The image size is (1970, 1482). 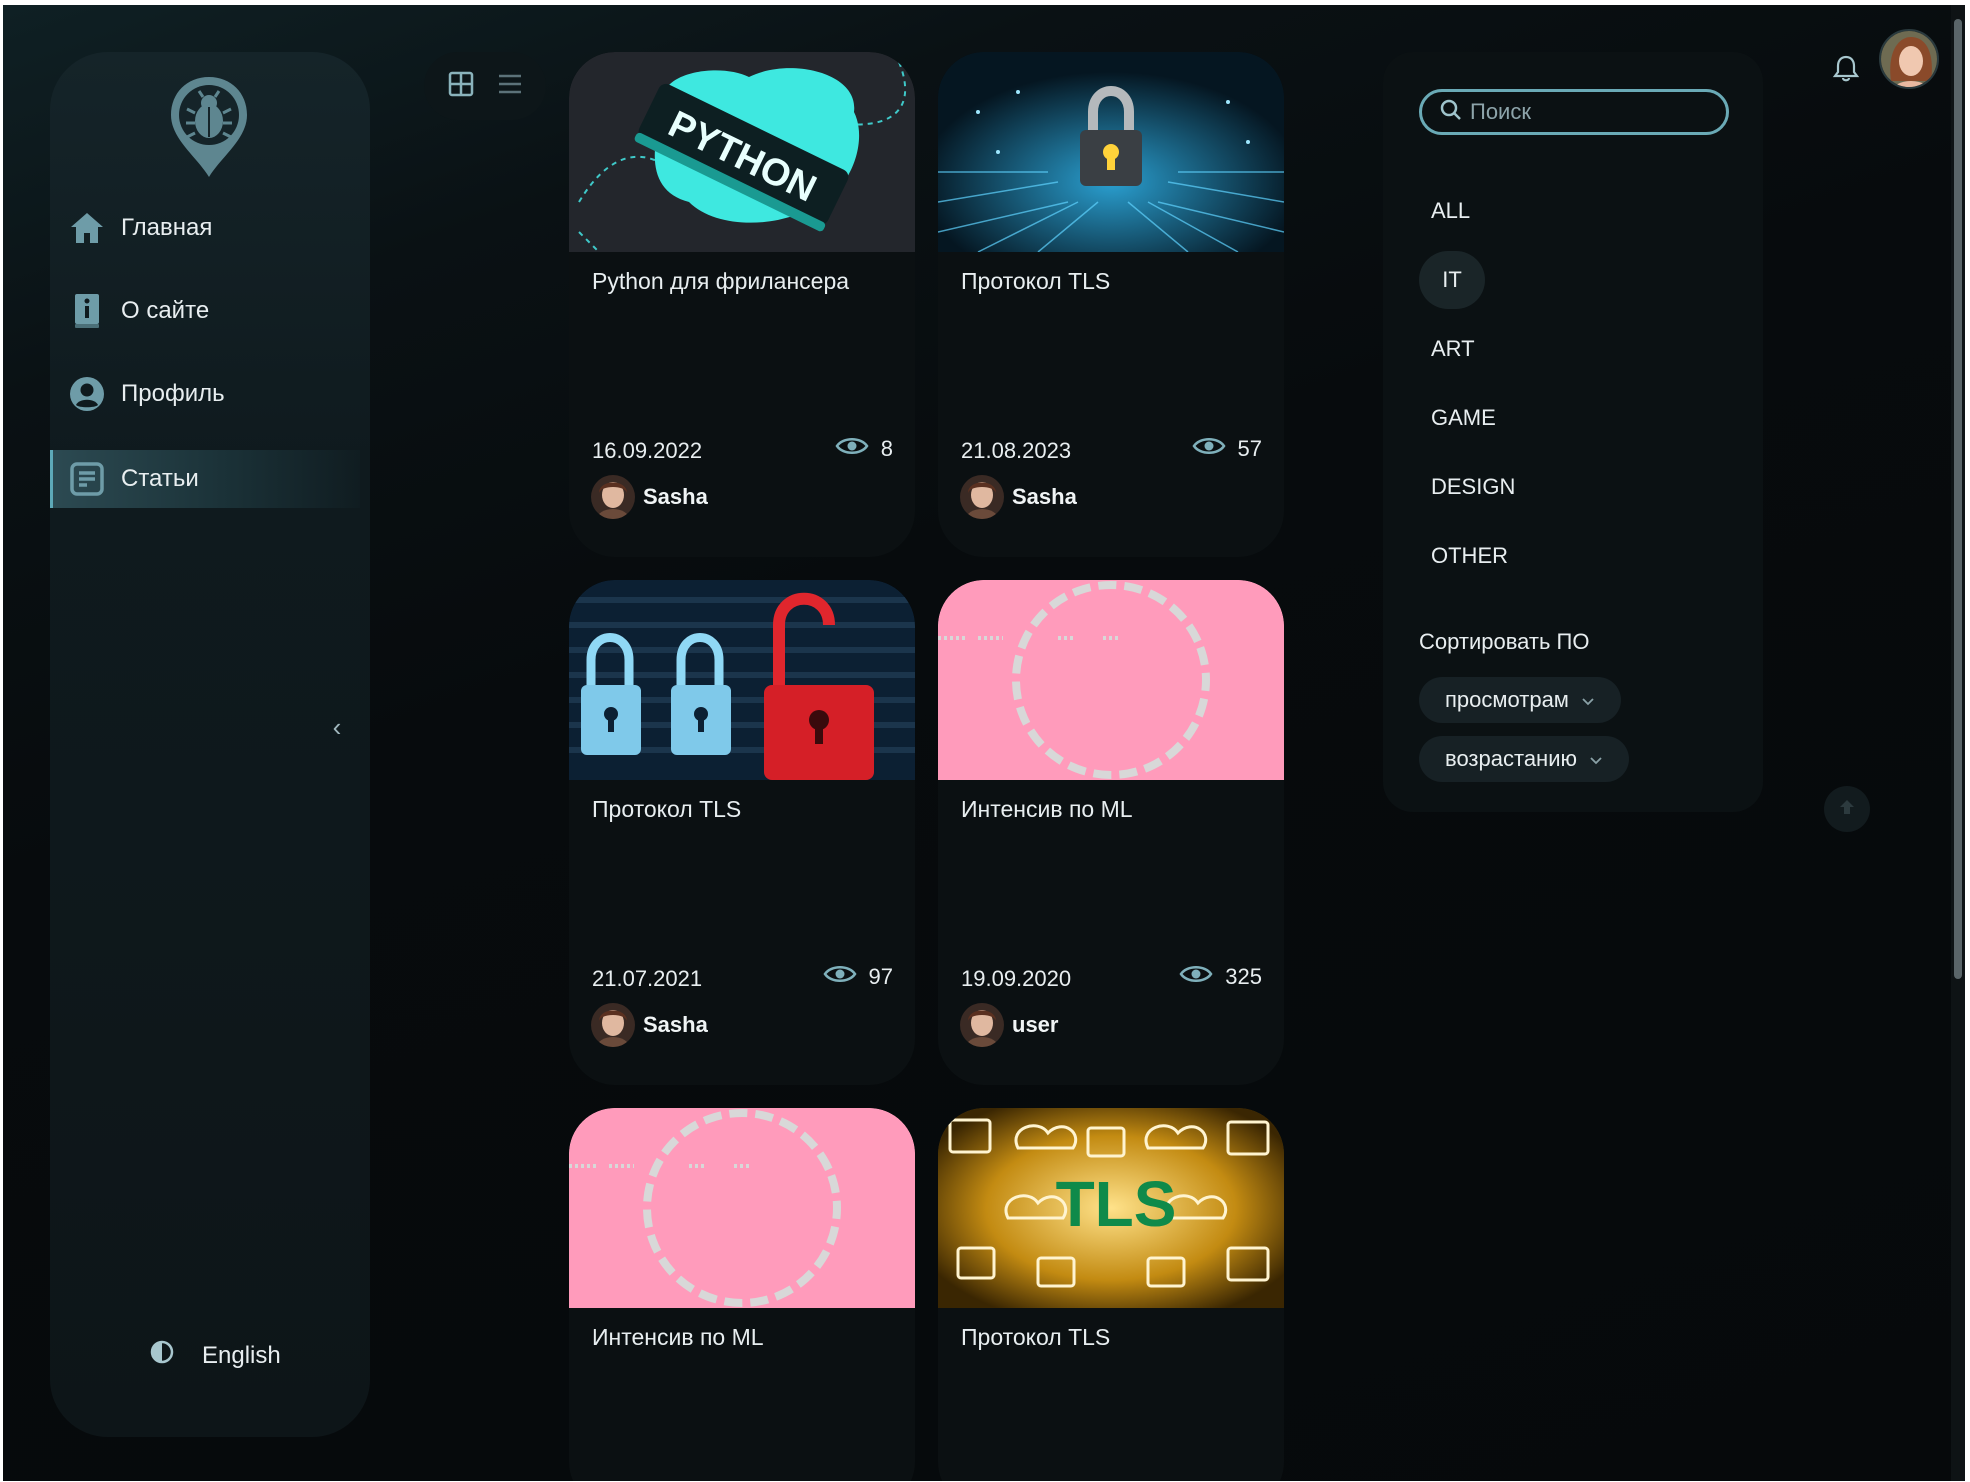 I want to click on views-count: 97, so click(x=880, y=976).